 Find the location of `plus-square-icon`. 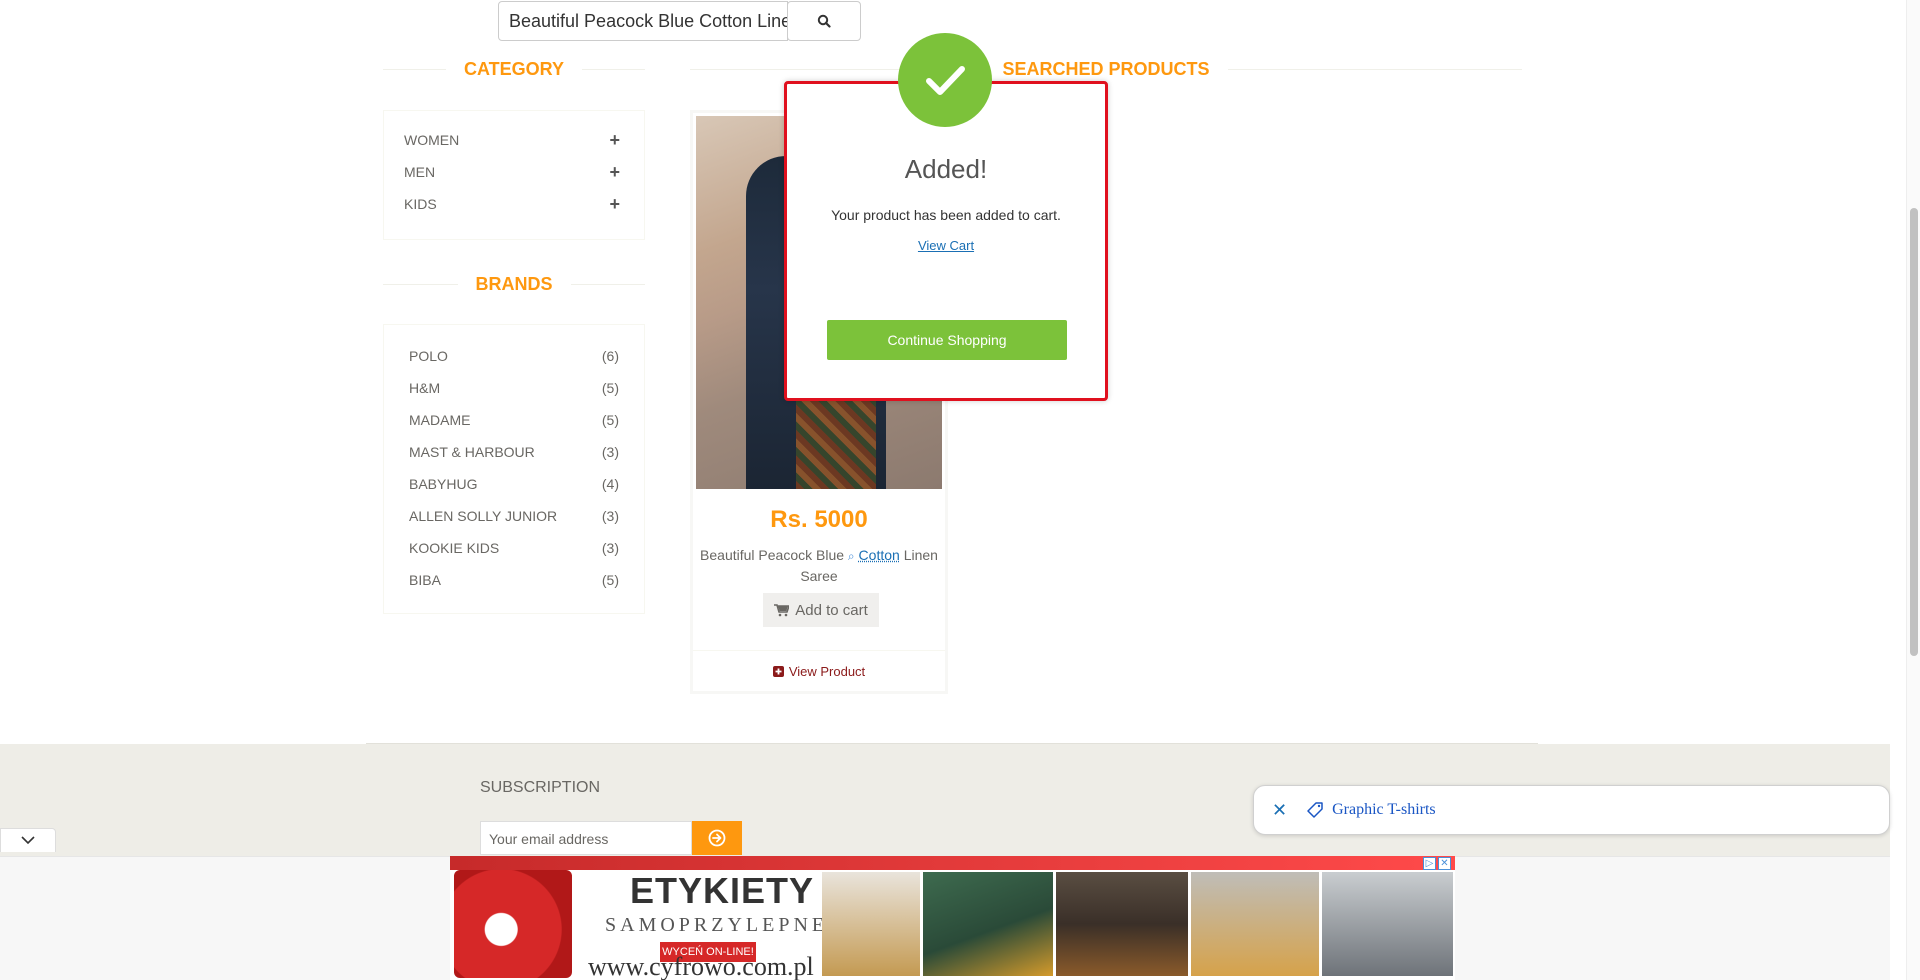

plus-square-icon is located at coordinates (778, 671).